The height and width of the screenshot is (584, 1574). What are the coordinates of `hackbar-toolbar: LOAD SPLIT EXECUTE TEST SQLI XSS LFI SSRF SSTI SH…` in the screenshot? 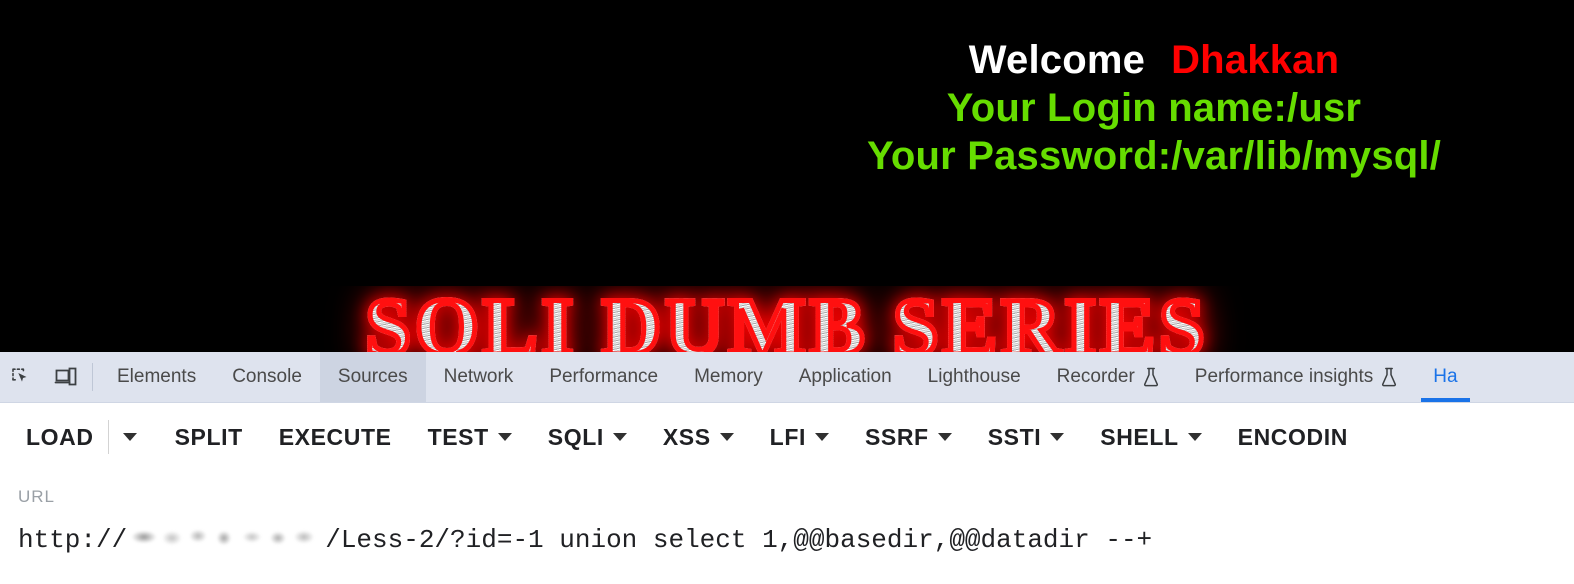 It's located at (787, 437).